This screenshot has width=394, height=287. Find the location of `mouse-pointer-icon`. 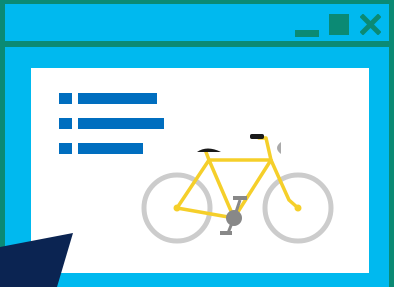

mouse-pointer-icon is located at coordinates (36, 260).